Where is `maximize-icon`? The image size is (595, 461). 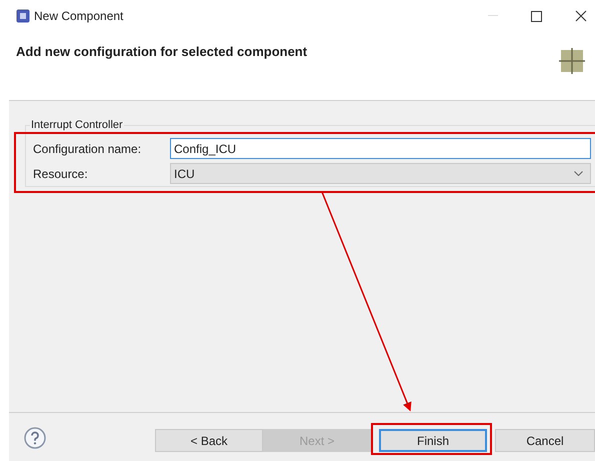
maximize-icon is located at coordinates (536, 16).